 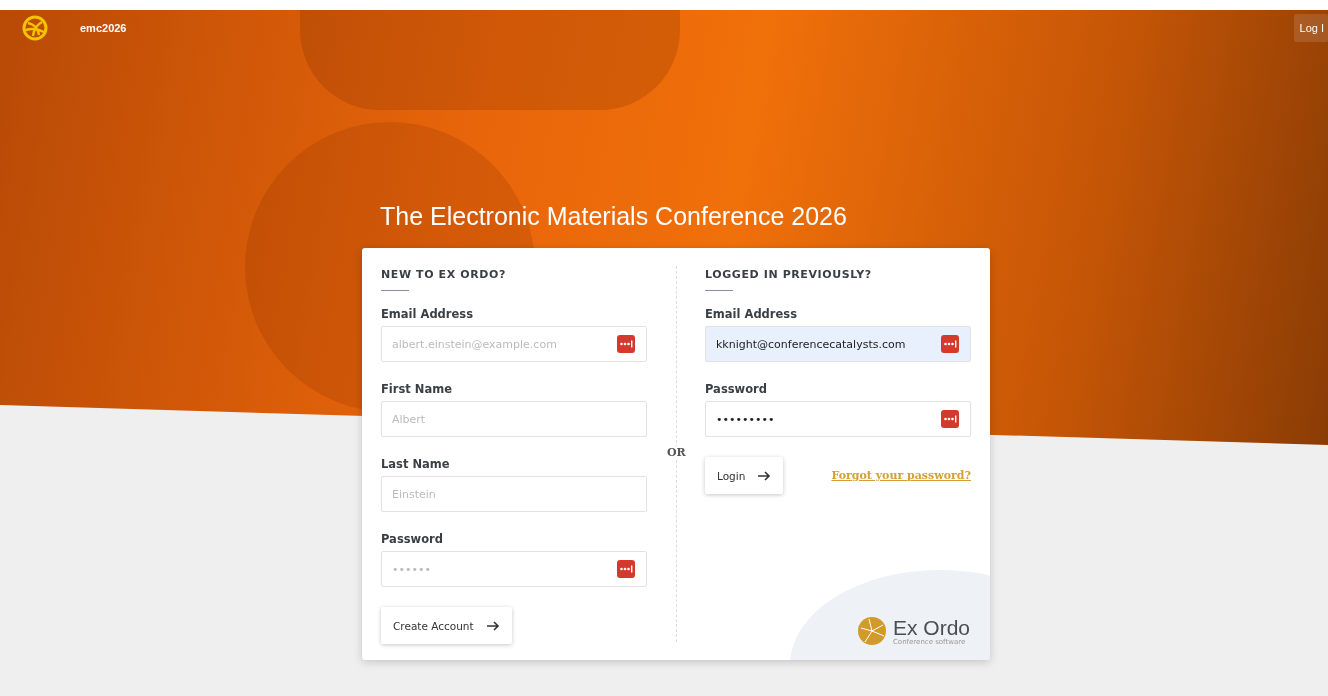 I want to click on section-heading: NEW TO EX ORDO?, so click(x=444, y=274).